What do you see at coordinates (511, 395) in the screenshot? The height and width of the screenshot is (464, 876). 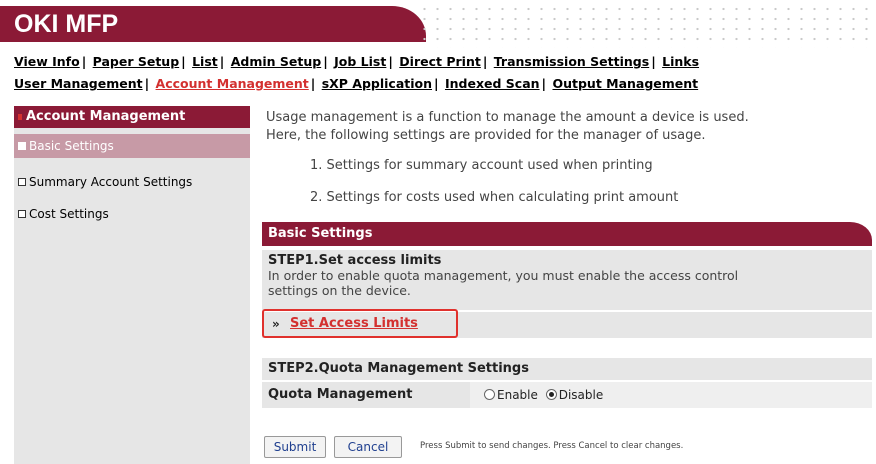 I see `quota-enable-option: Enable` at bounding box center [511, 395].